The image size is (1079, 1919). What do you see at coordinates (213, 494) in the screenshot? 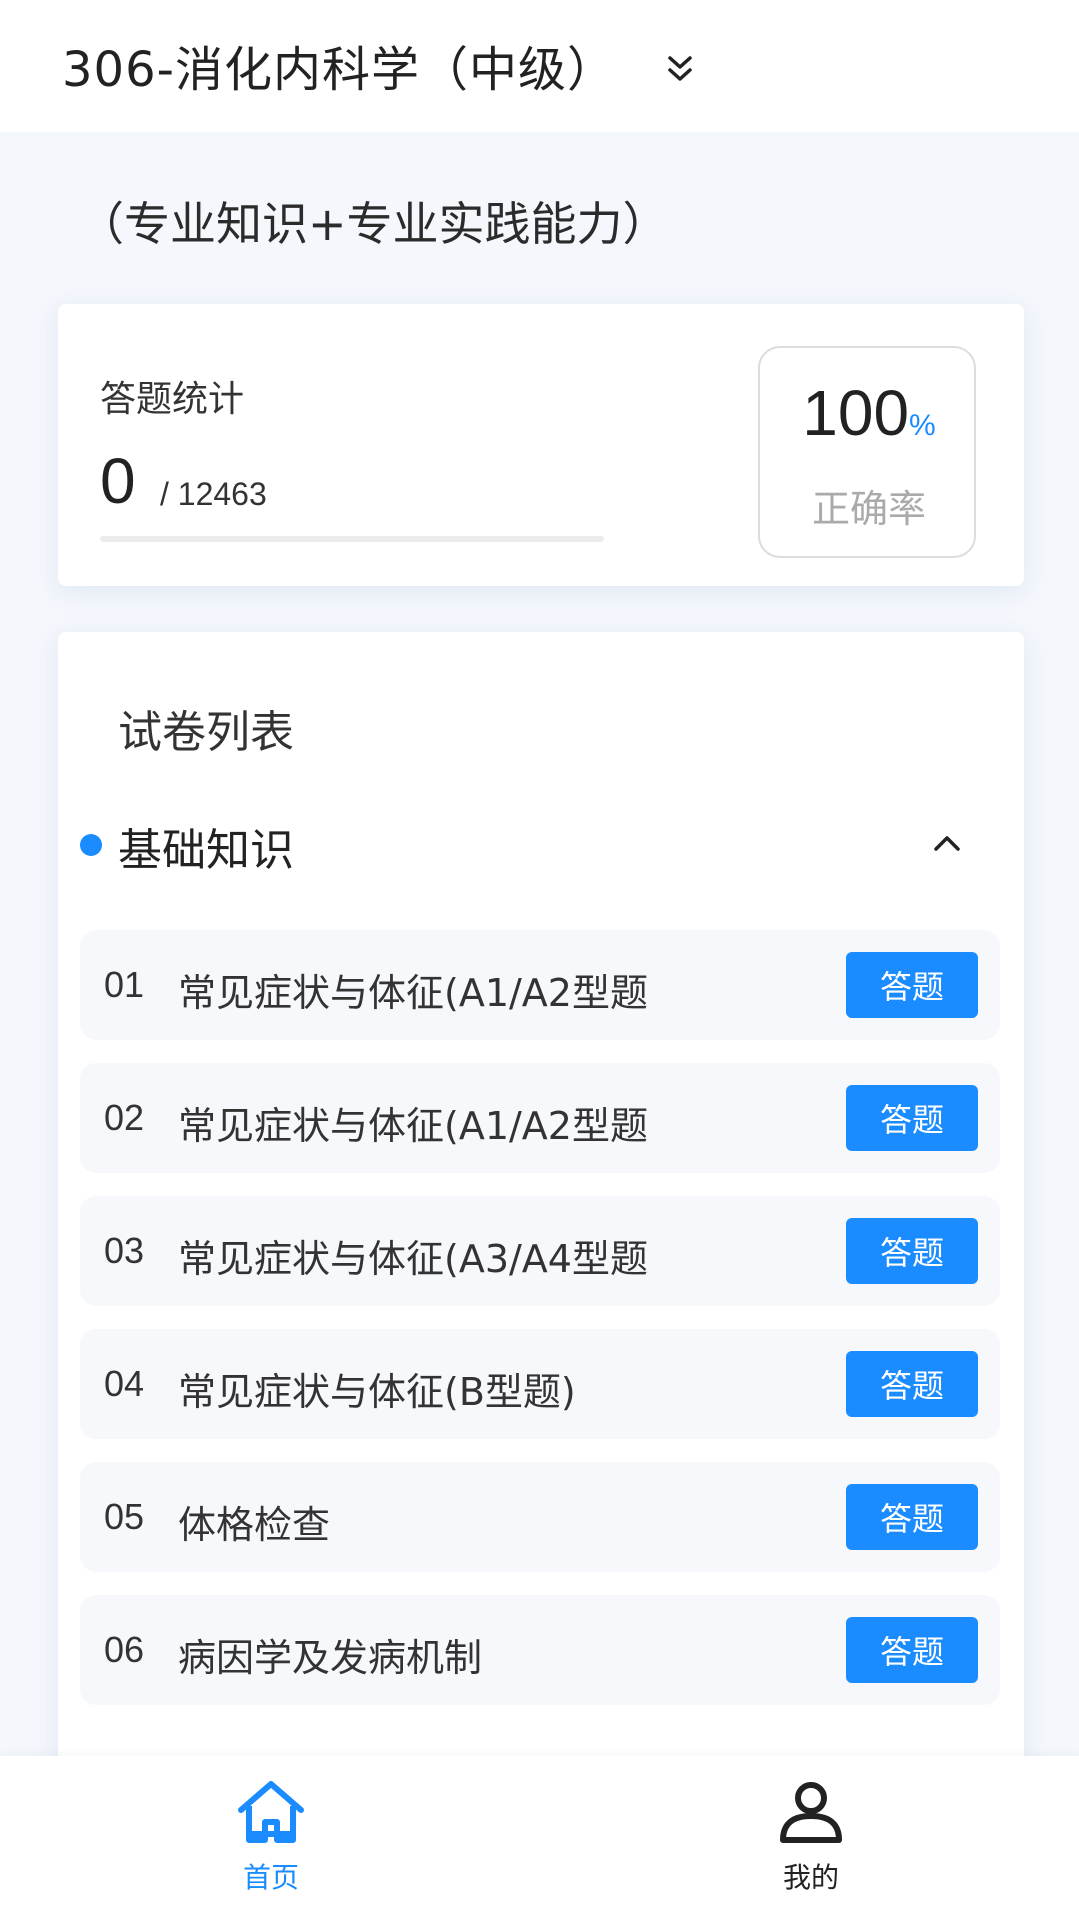
I see `total-count: / 12463` at bounding box center [213, 494].